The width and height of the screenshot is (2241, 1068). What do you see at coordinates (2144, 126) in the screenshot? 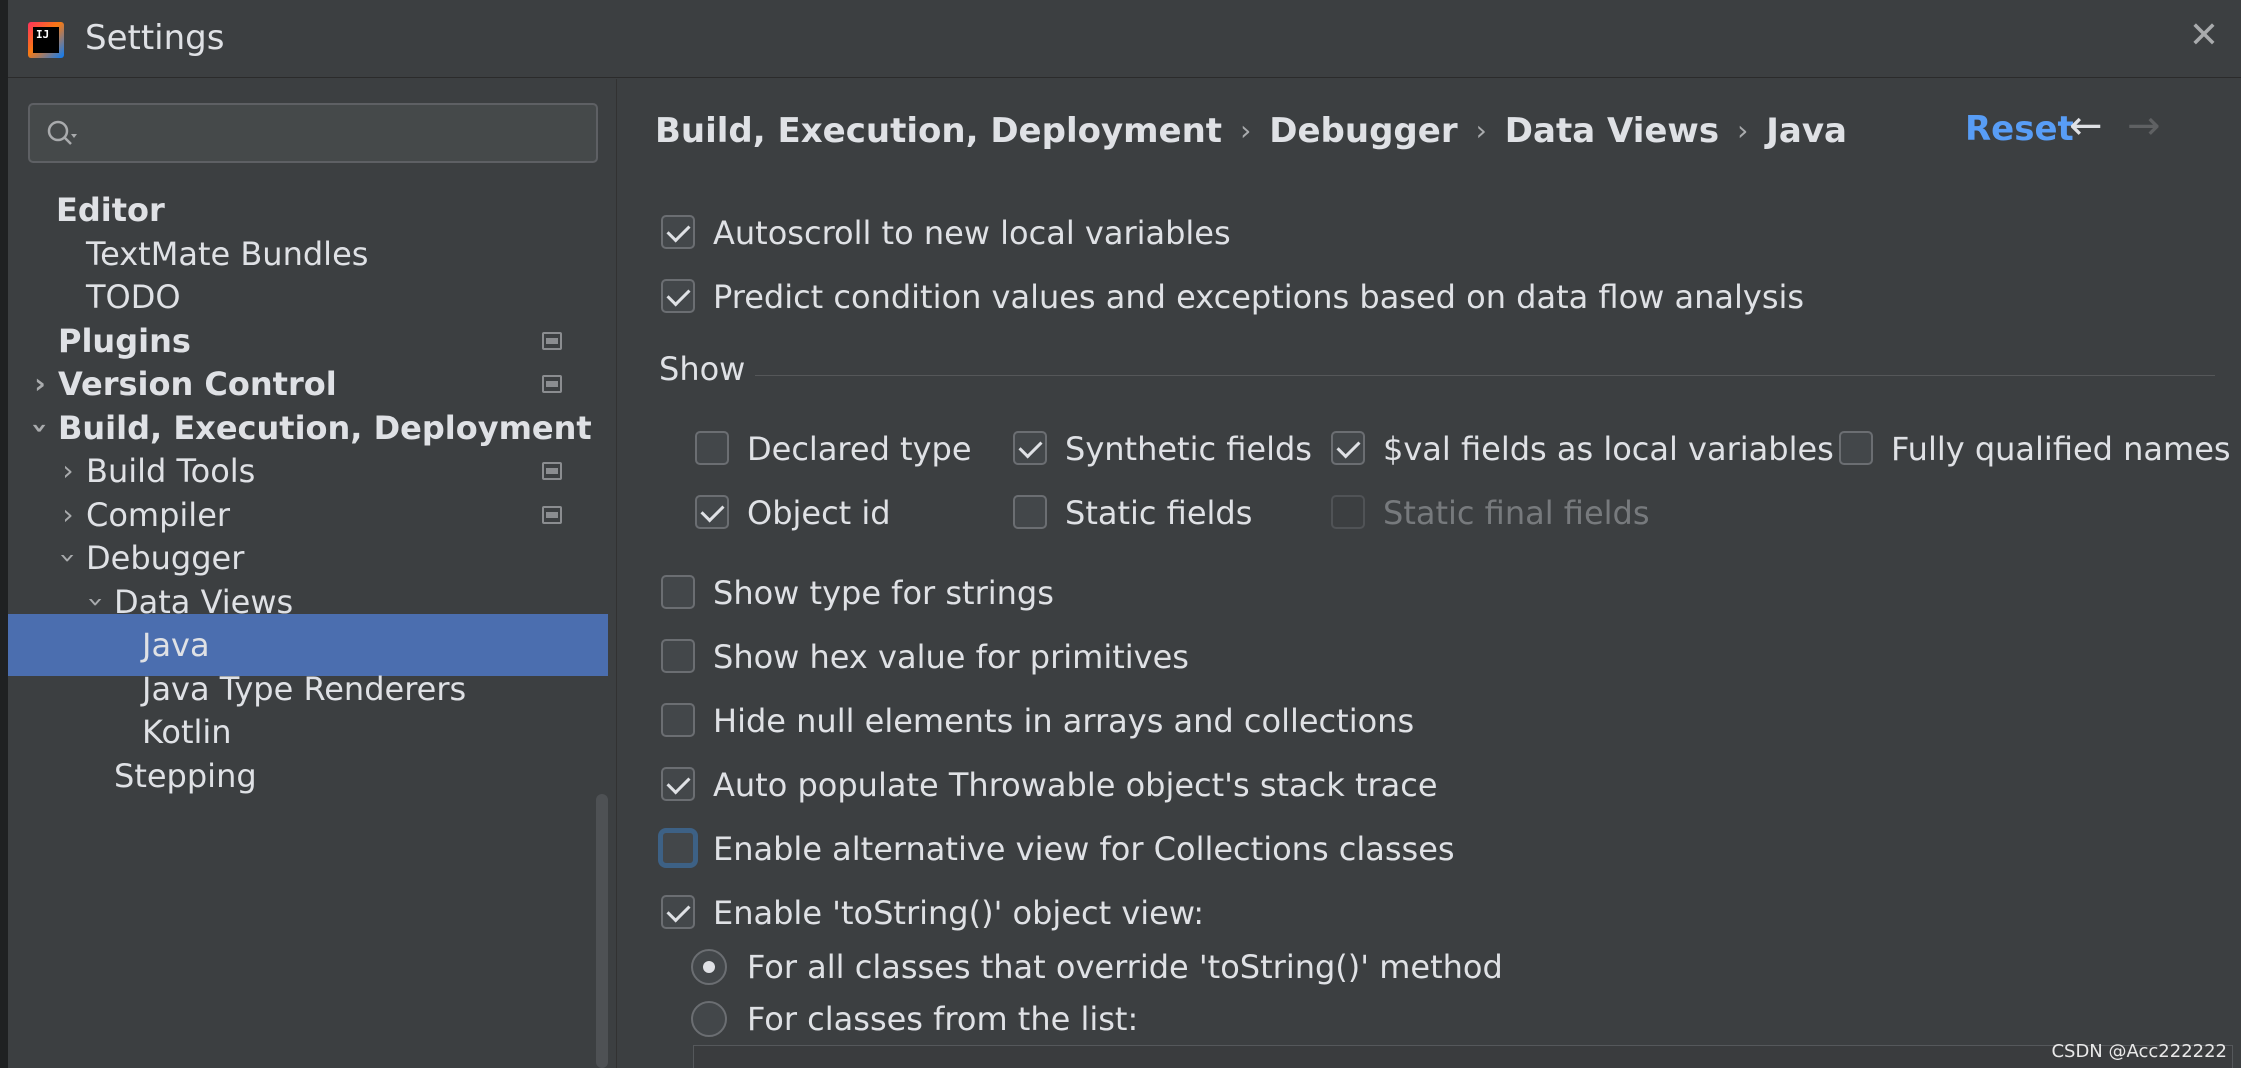
I see `forward-arrow-icon: →` at bounding box center [2144, 126].